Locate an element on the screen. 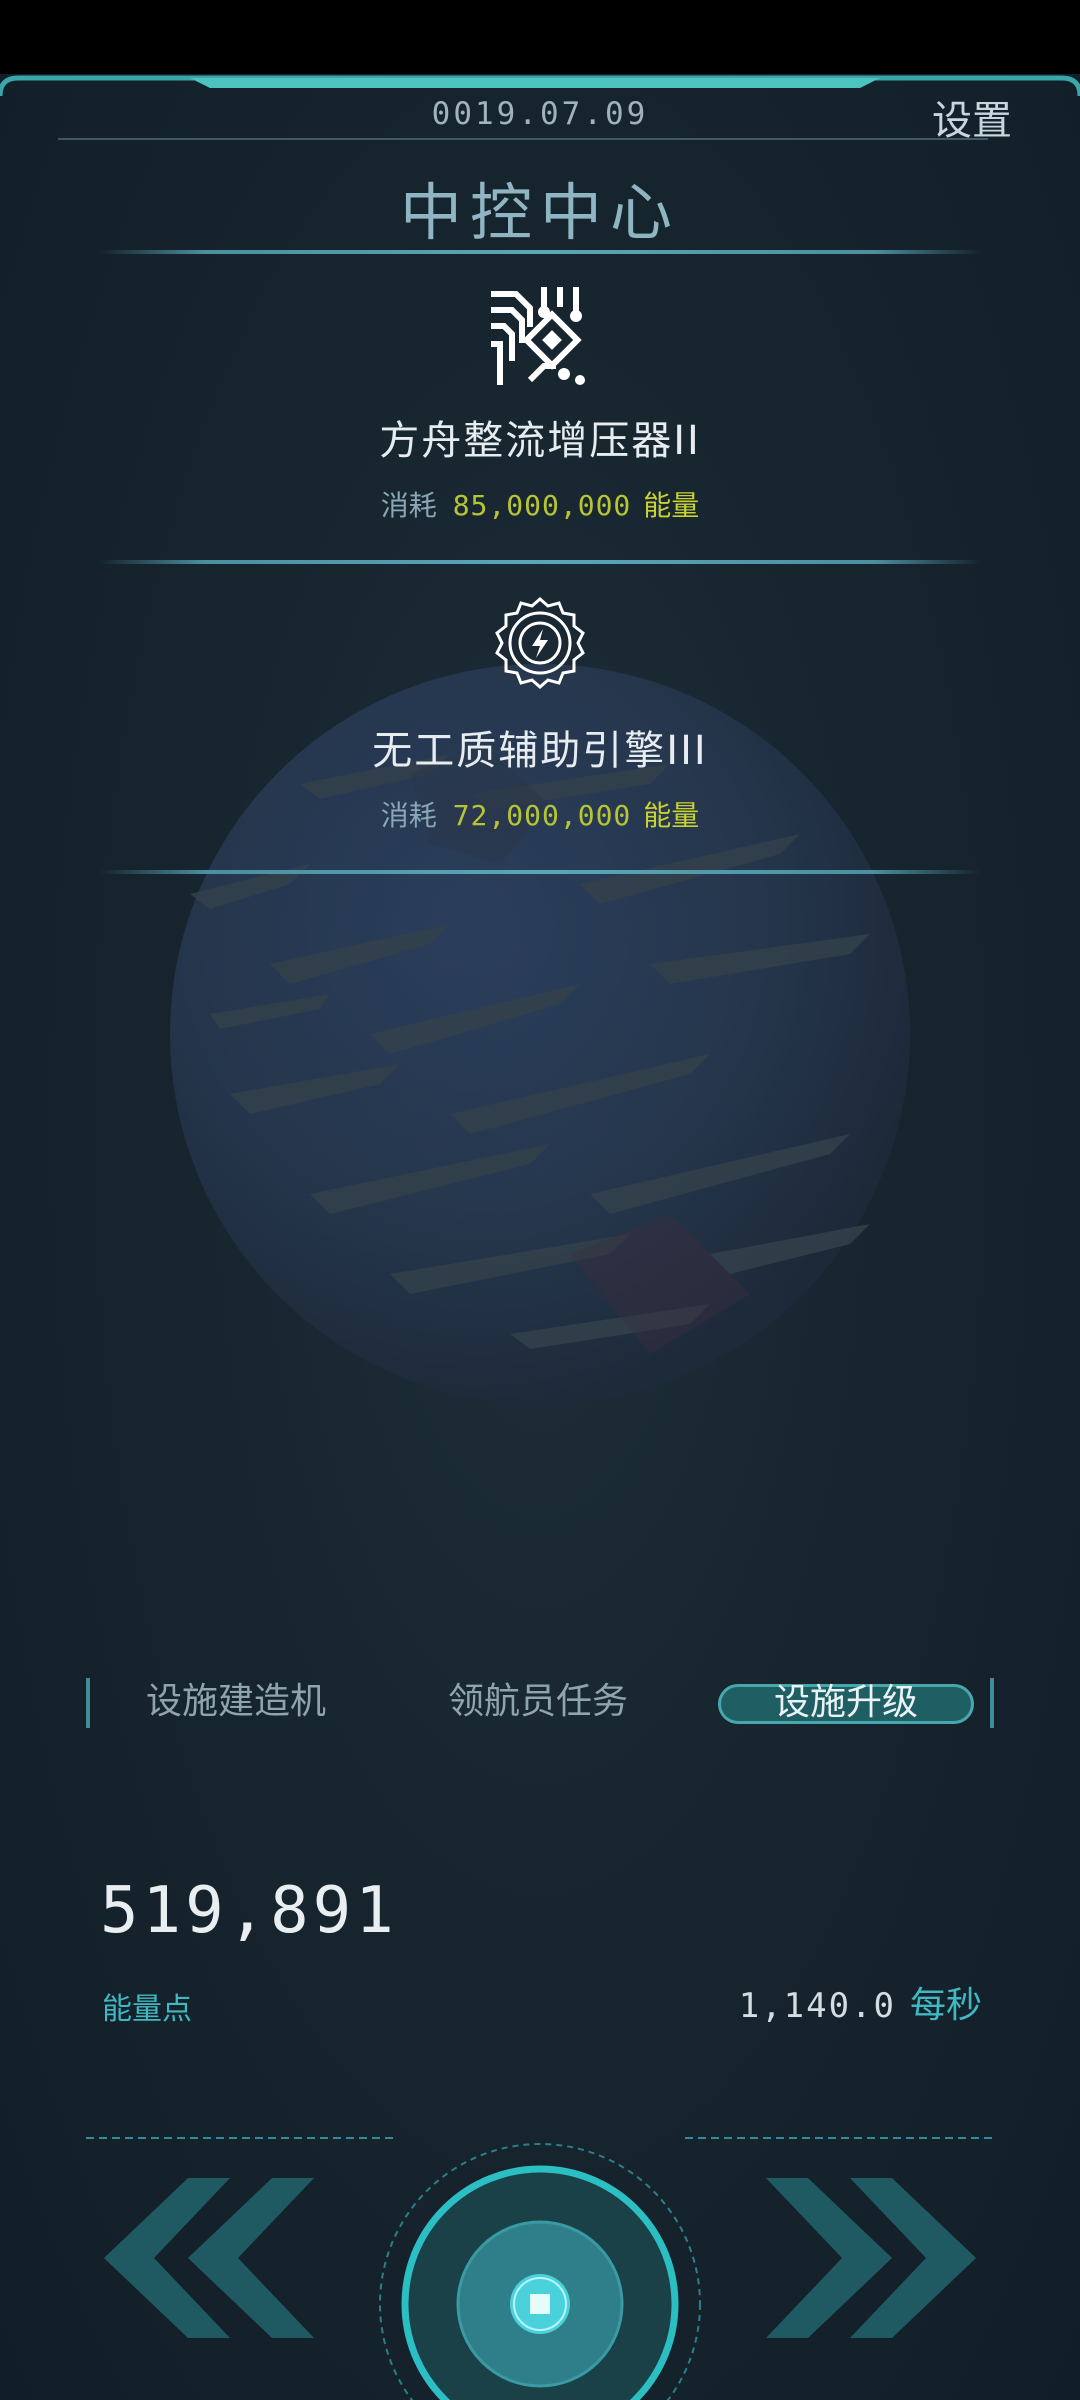 This screenshot has width=1080, height=2400. upgrade-name: 无工质辅助引擎III is located at coordinates (540, 751).